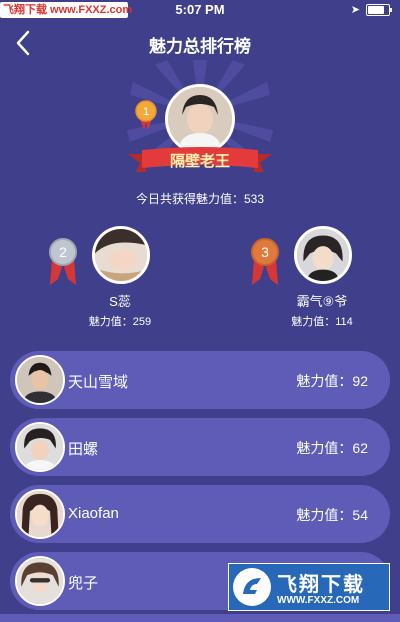 The image size is (400, 622). What do you see at coordinates (318, 600) in the screenshot?
I see `watermark-url: WWW.FXXZ.COM` at bounding box center [318, 600].